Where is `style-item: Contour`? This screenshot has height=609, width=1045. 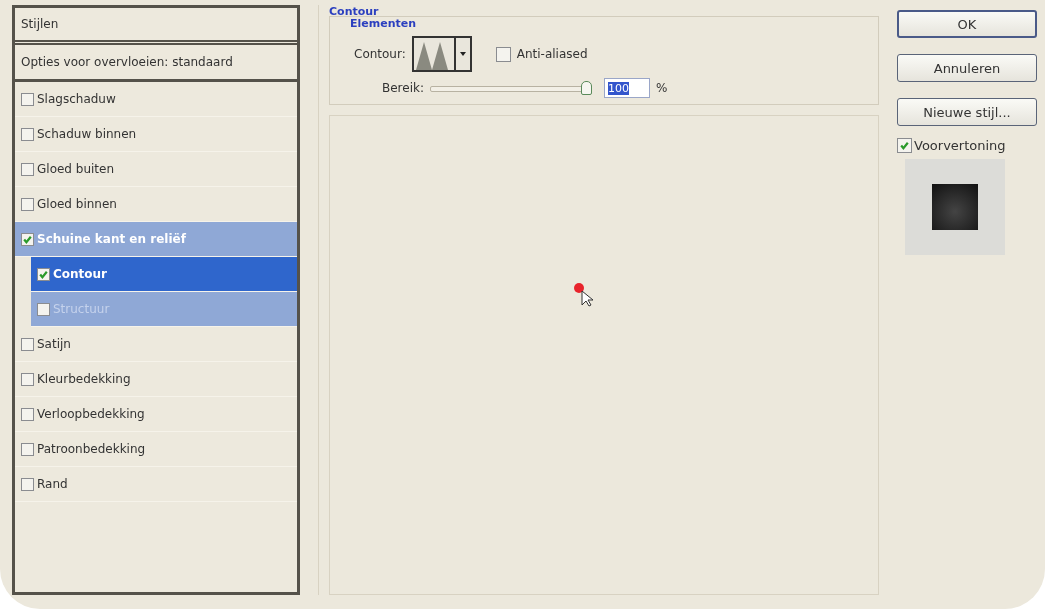
style-item: Contour is located at coordinates (164, 274).